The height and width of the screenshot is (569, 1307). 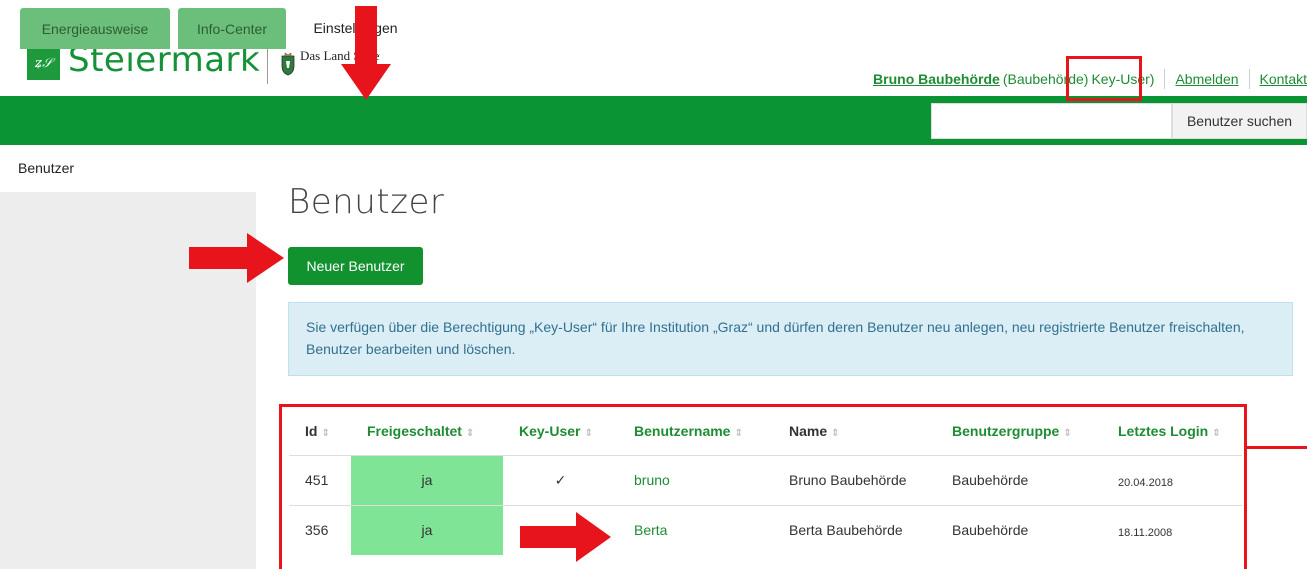 What do you see at coordinates (288, 64) in the screenshot?
I see `crest-icon` at bounding box center [288, 64].